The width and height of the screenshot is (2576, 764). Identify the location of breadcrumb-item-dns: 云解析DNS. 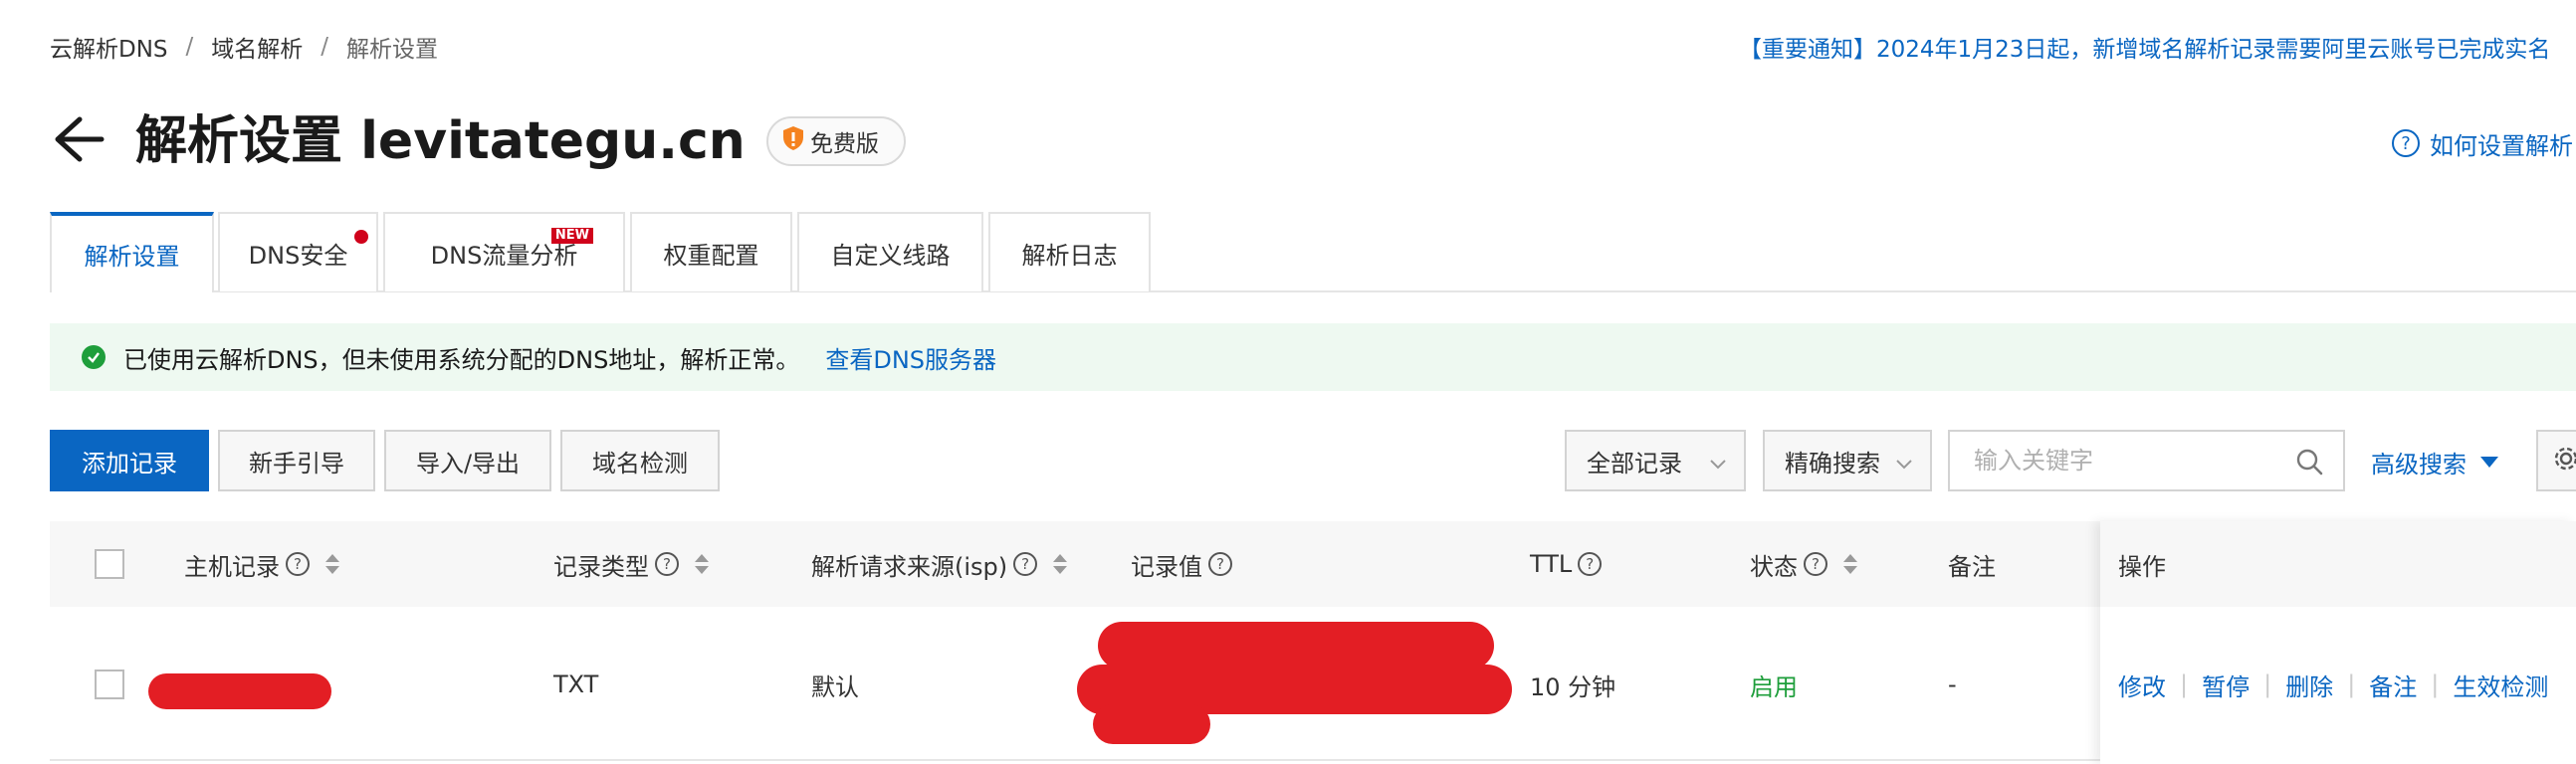
(109, 47).